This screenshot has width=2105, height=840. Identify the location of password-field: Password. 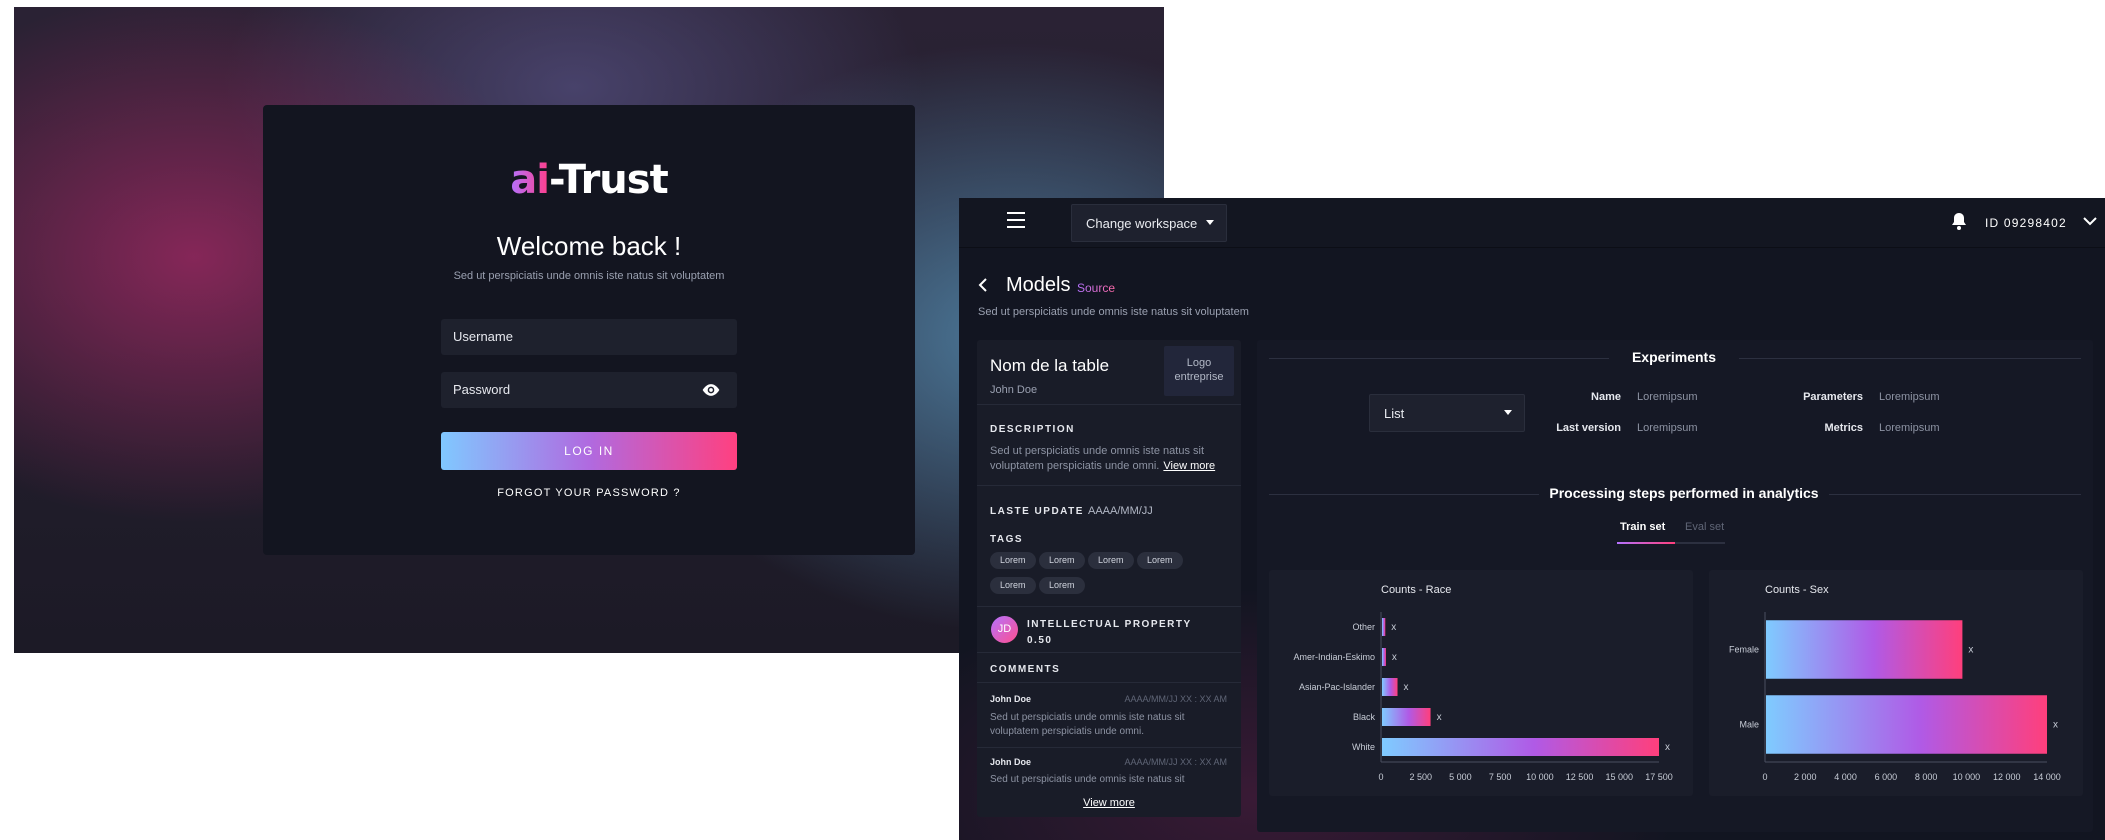
(589, 390).